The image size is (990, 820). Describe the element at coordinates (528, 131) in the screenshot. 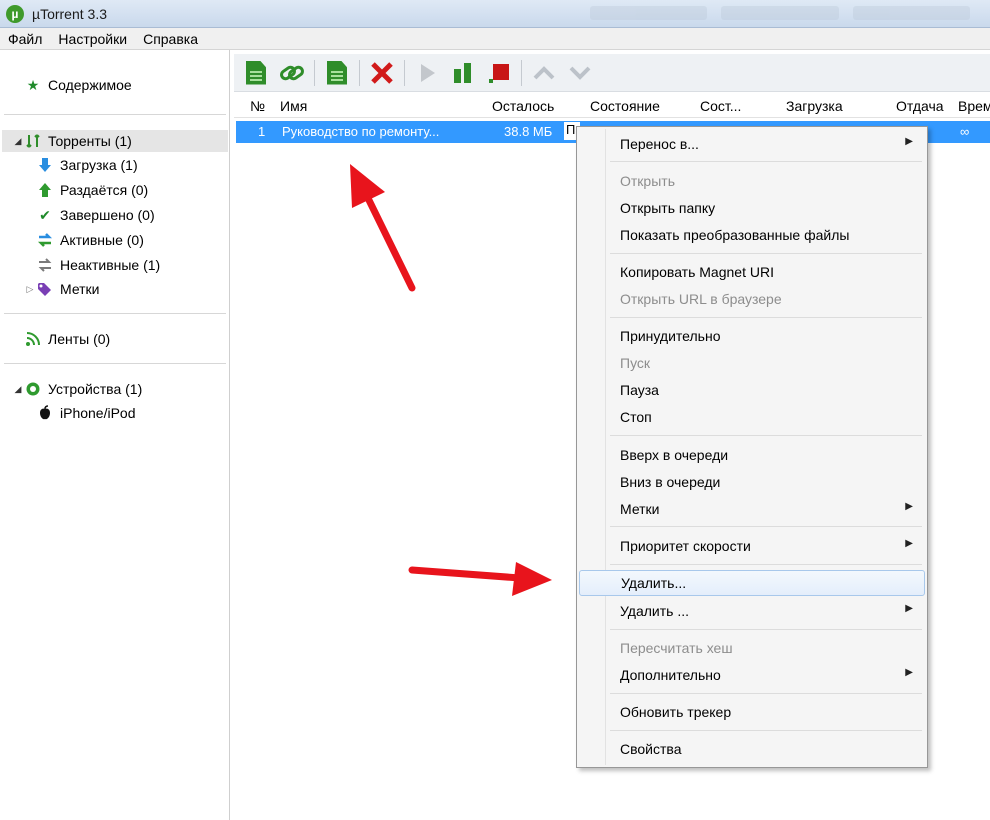

I see `row-remaining: 38.8 МБ` at that location.